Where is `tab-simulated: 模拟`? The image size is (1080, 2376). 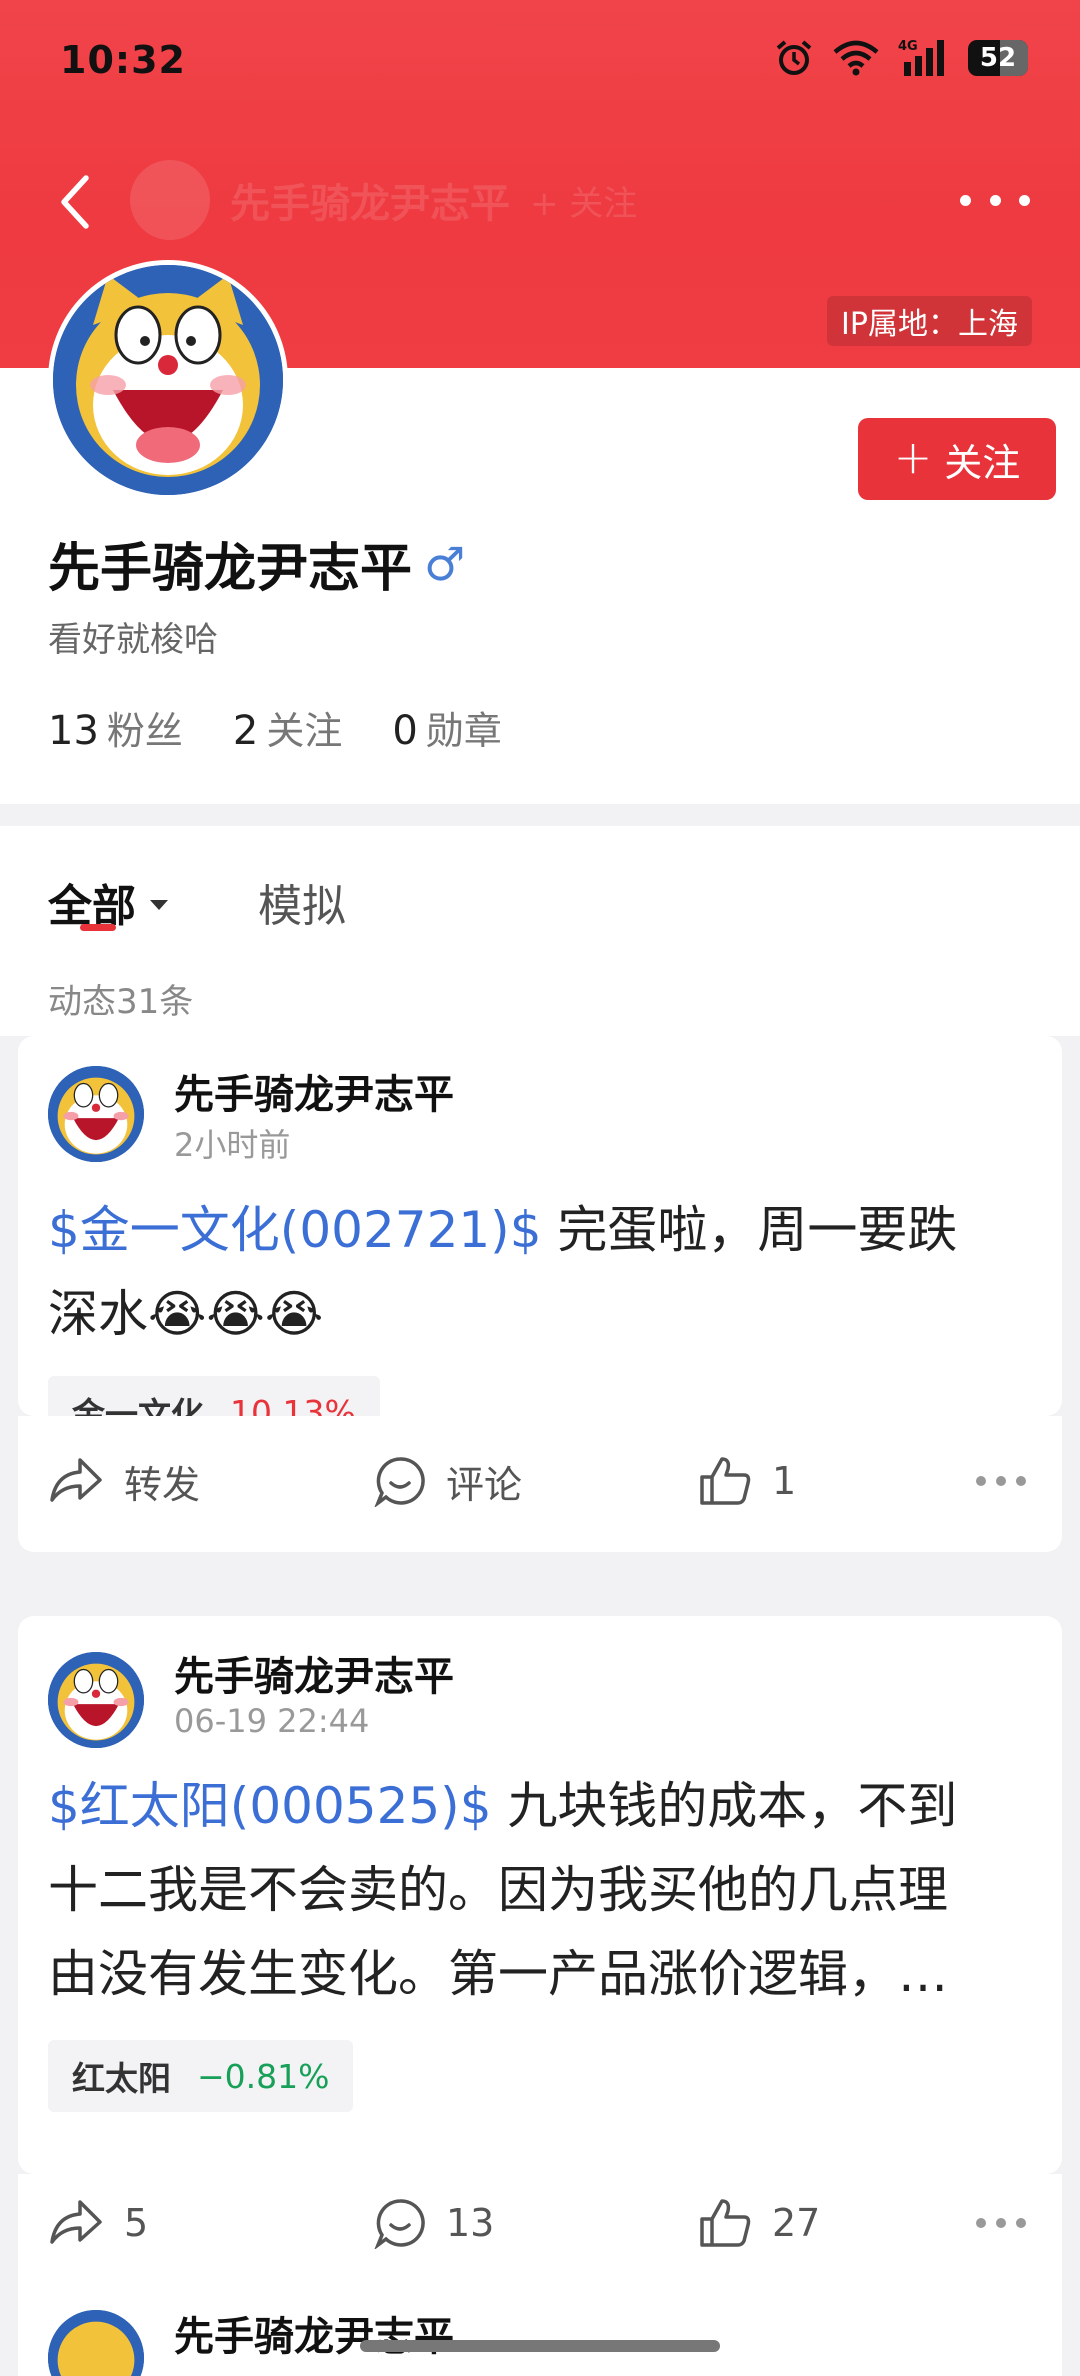 tab-simulated: 模拟 is located at coordinates (302, 902).